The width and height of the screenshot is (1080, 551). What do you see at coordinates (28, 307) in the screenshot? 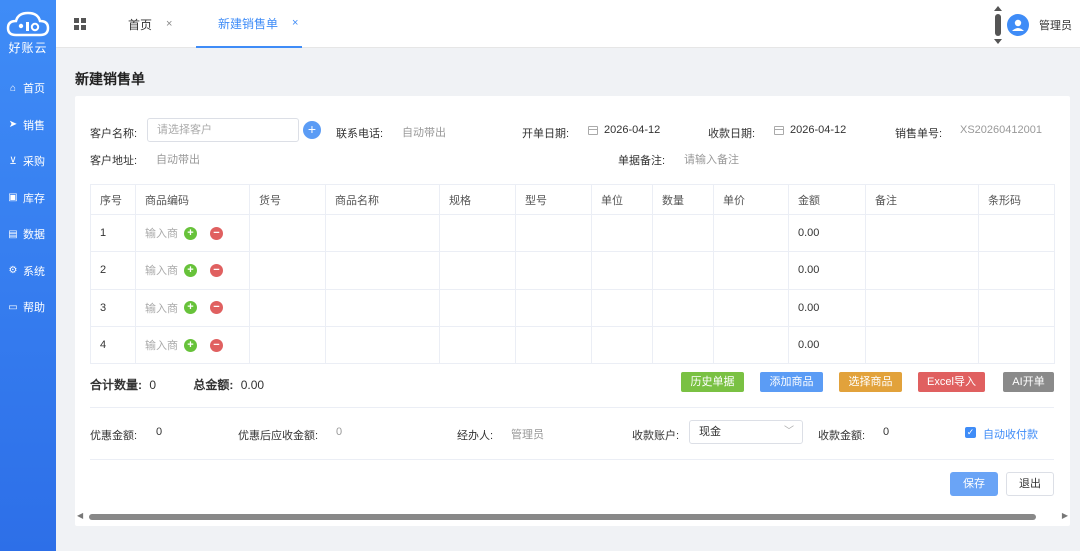
I see `sidebar-item-help: ▭ 帮助` at bounding box center [28, 307].